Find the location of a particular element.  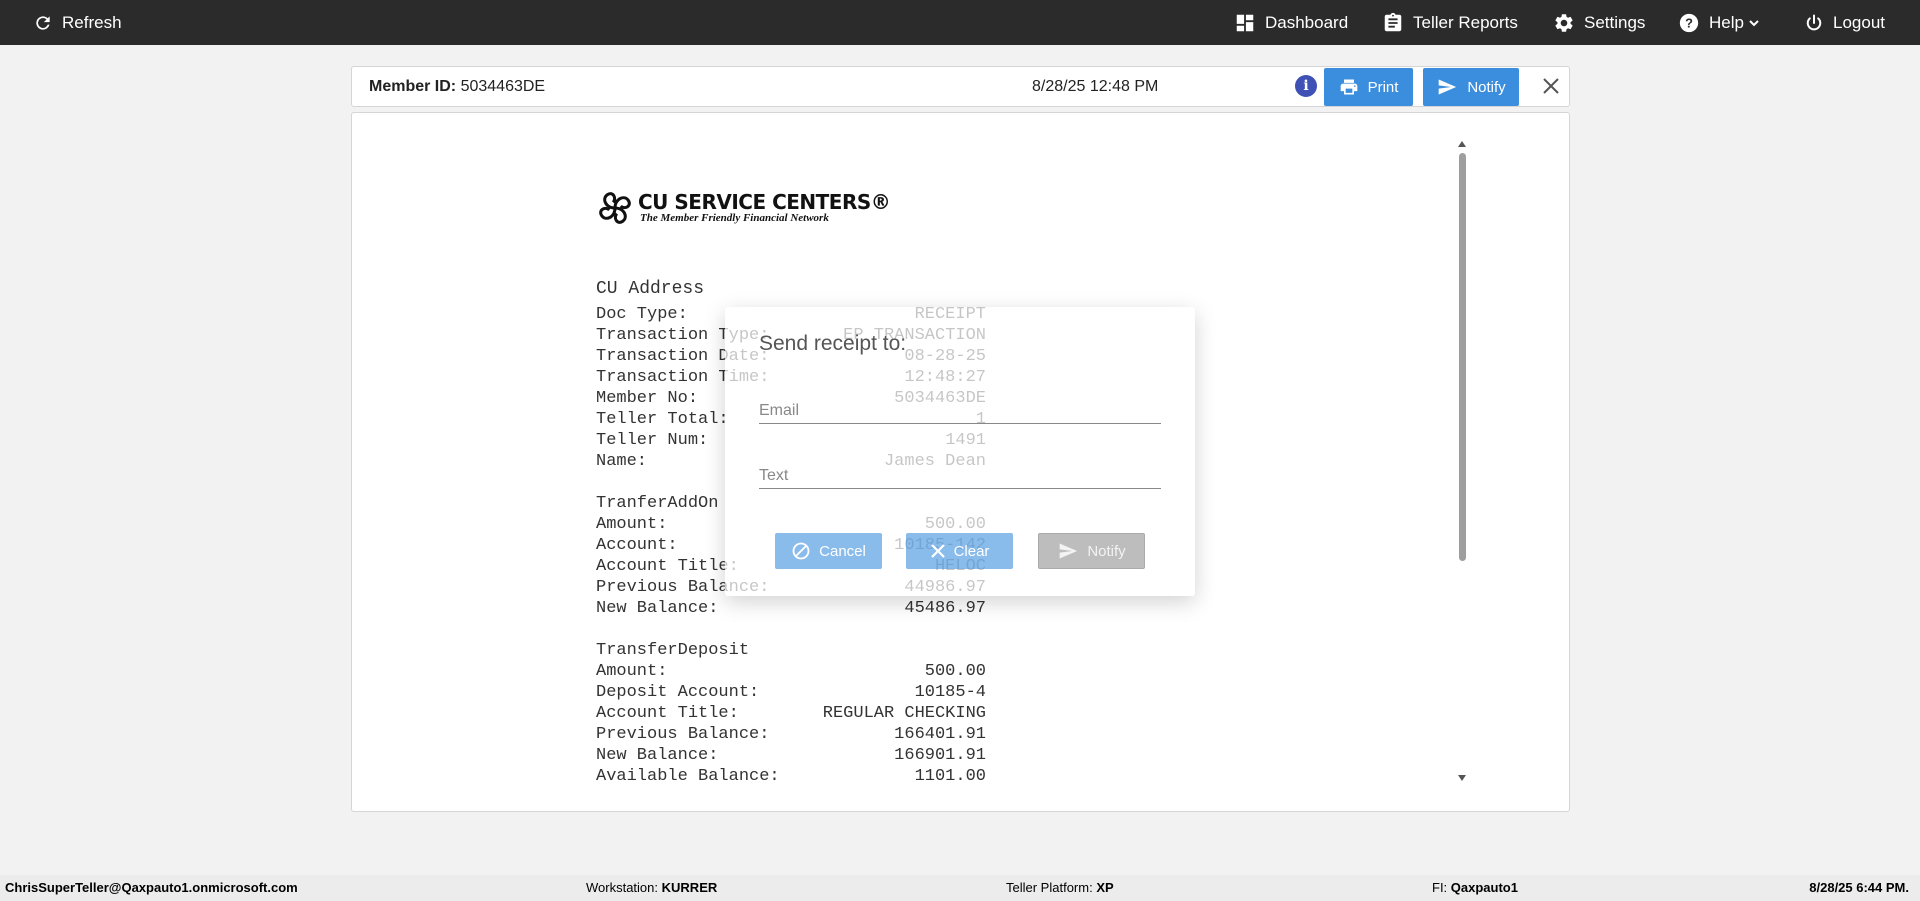

receipt-line-label: Teller Num: is located at coordinates (652, 440).